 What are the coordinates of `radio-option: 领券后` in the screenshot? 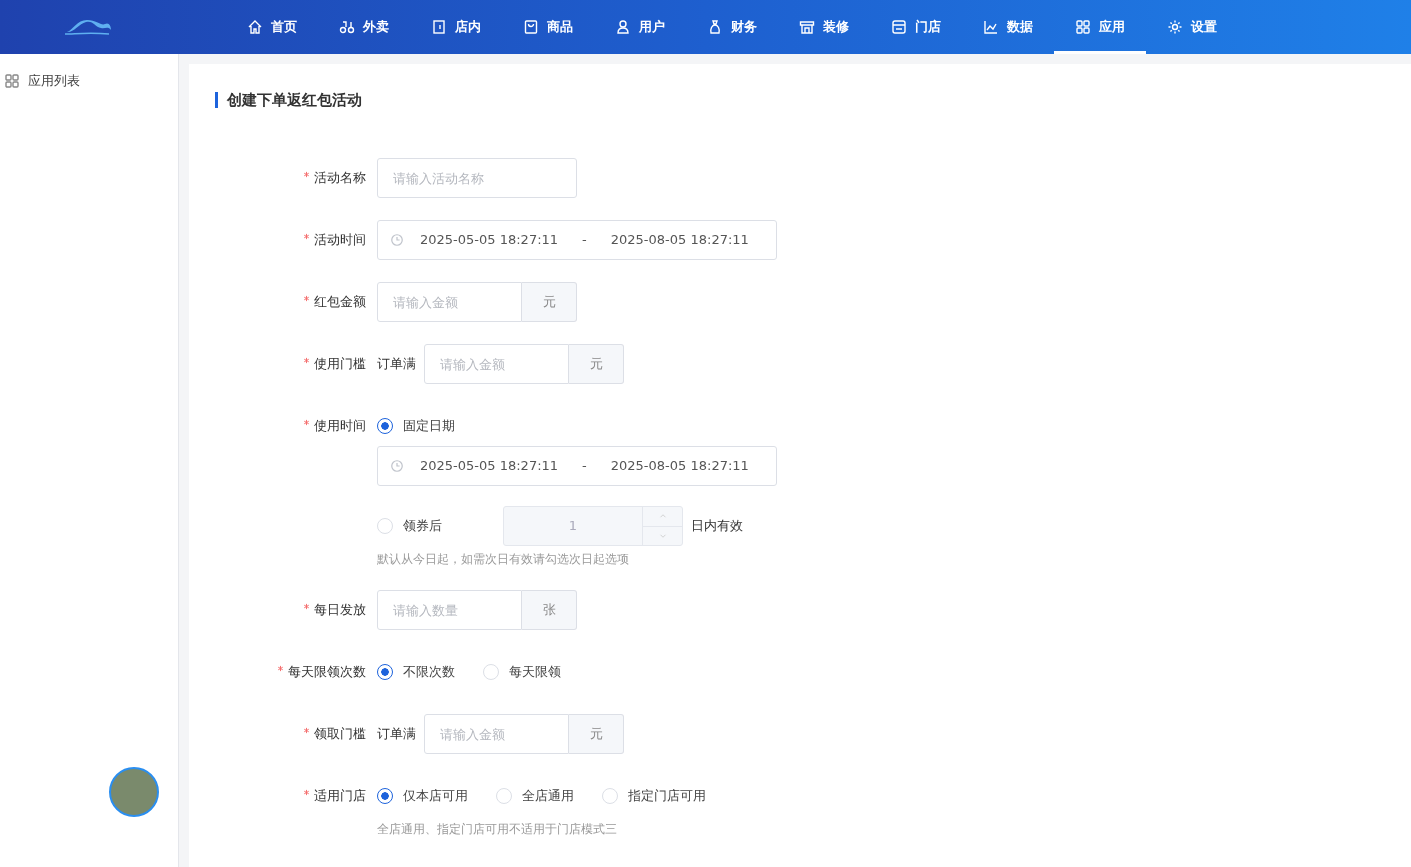 It's located at (426, 526).